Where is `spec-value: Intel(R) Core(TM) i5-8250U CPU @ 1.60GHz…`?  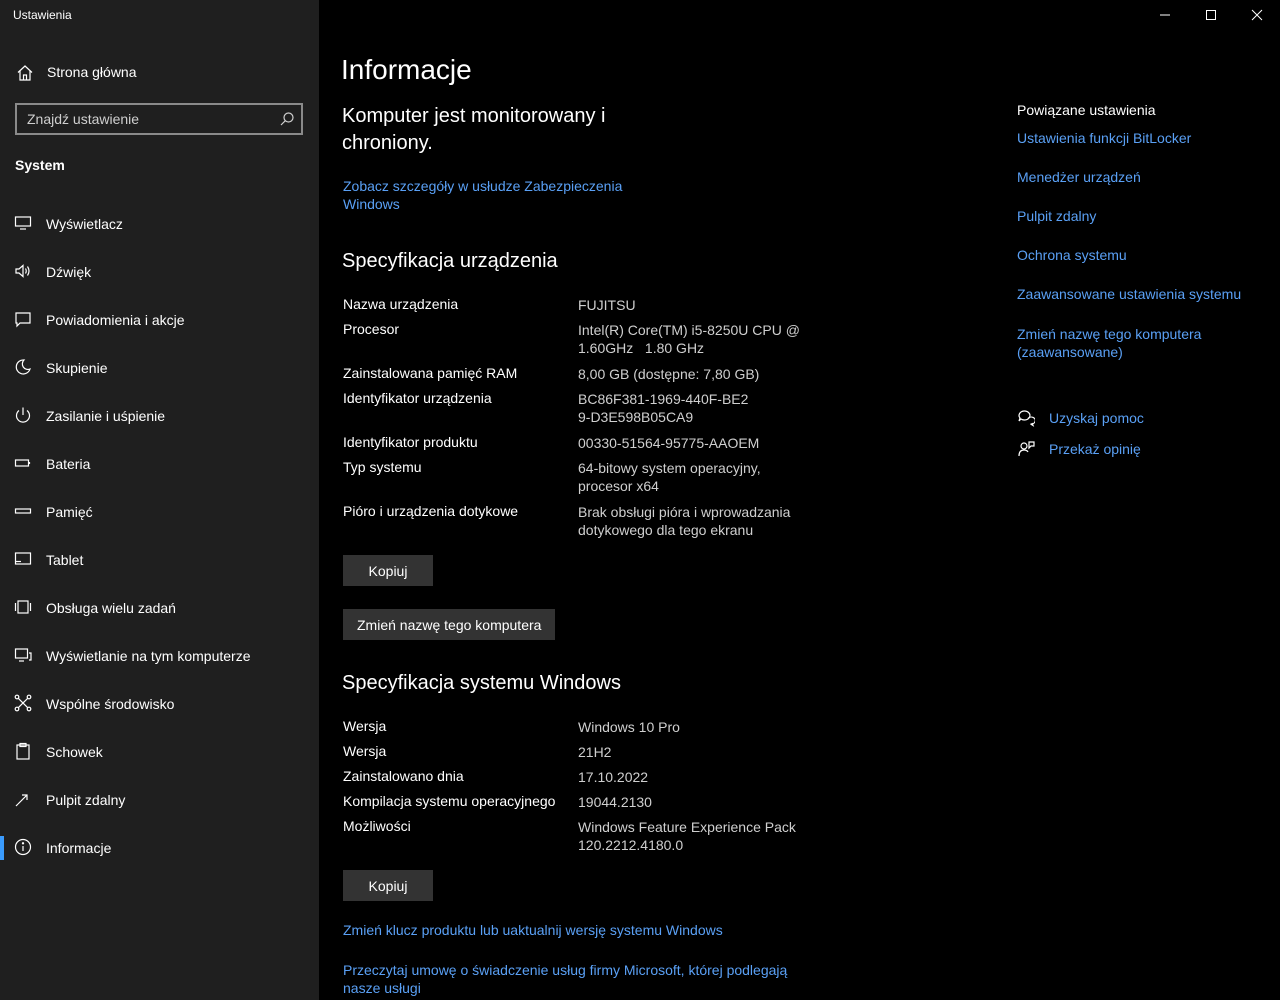 spec-value: Intel(R) Core(TM) i5-8250U CPU @ 1.60GHz… is located at coordinates (691, 339).